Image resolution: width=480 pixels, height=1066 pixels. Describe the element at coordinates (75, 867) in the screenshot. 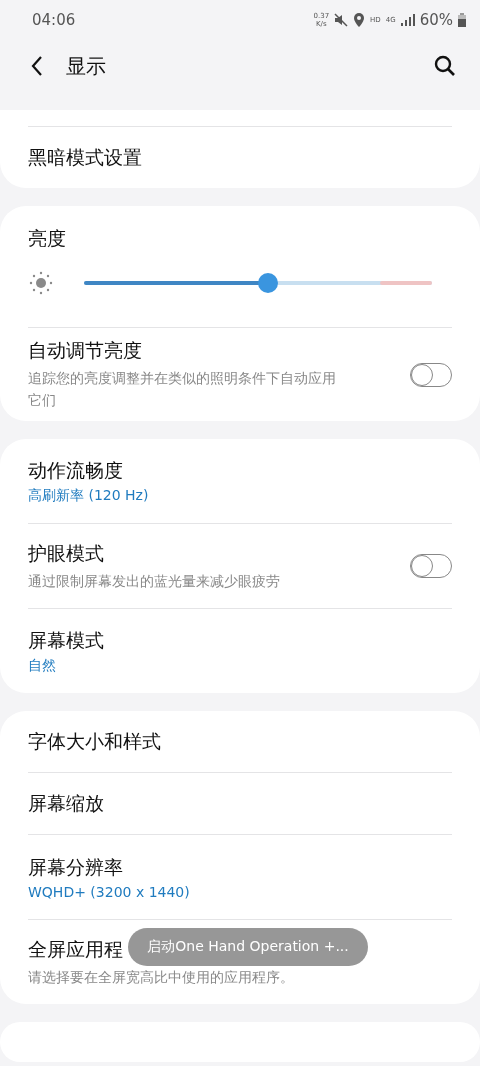

I see `setting-title: 屏幕分辨率` at that location.